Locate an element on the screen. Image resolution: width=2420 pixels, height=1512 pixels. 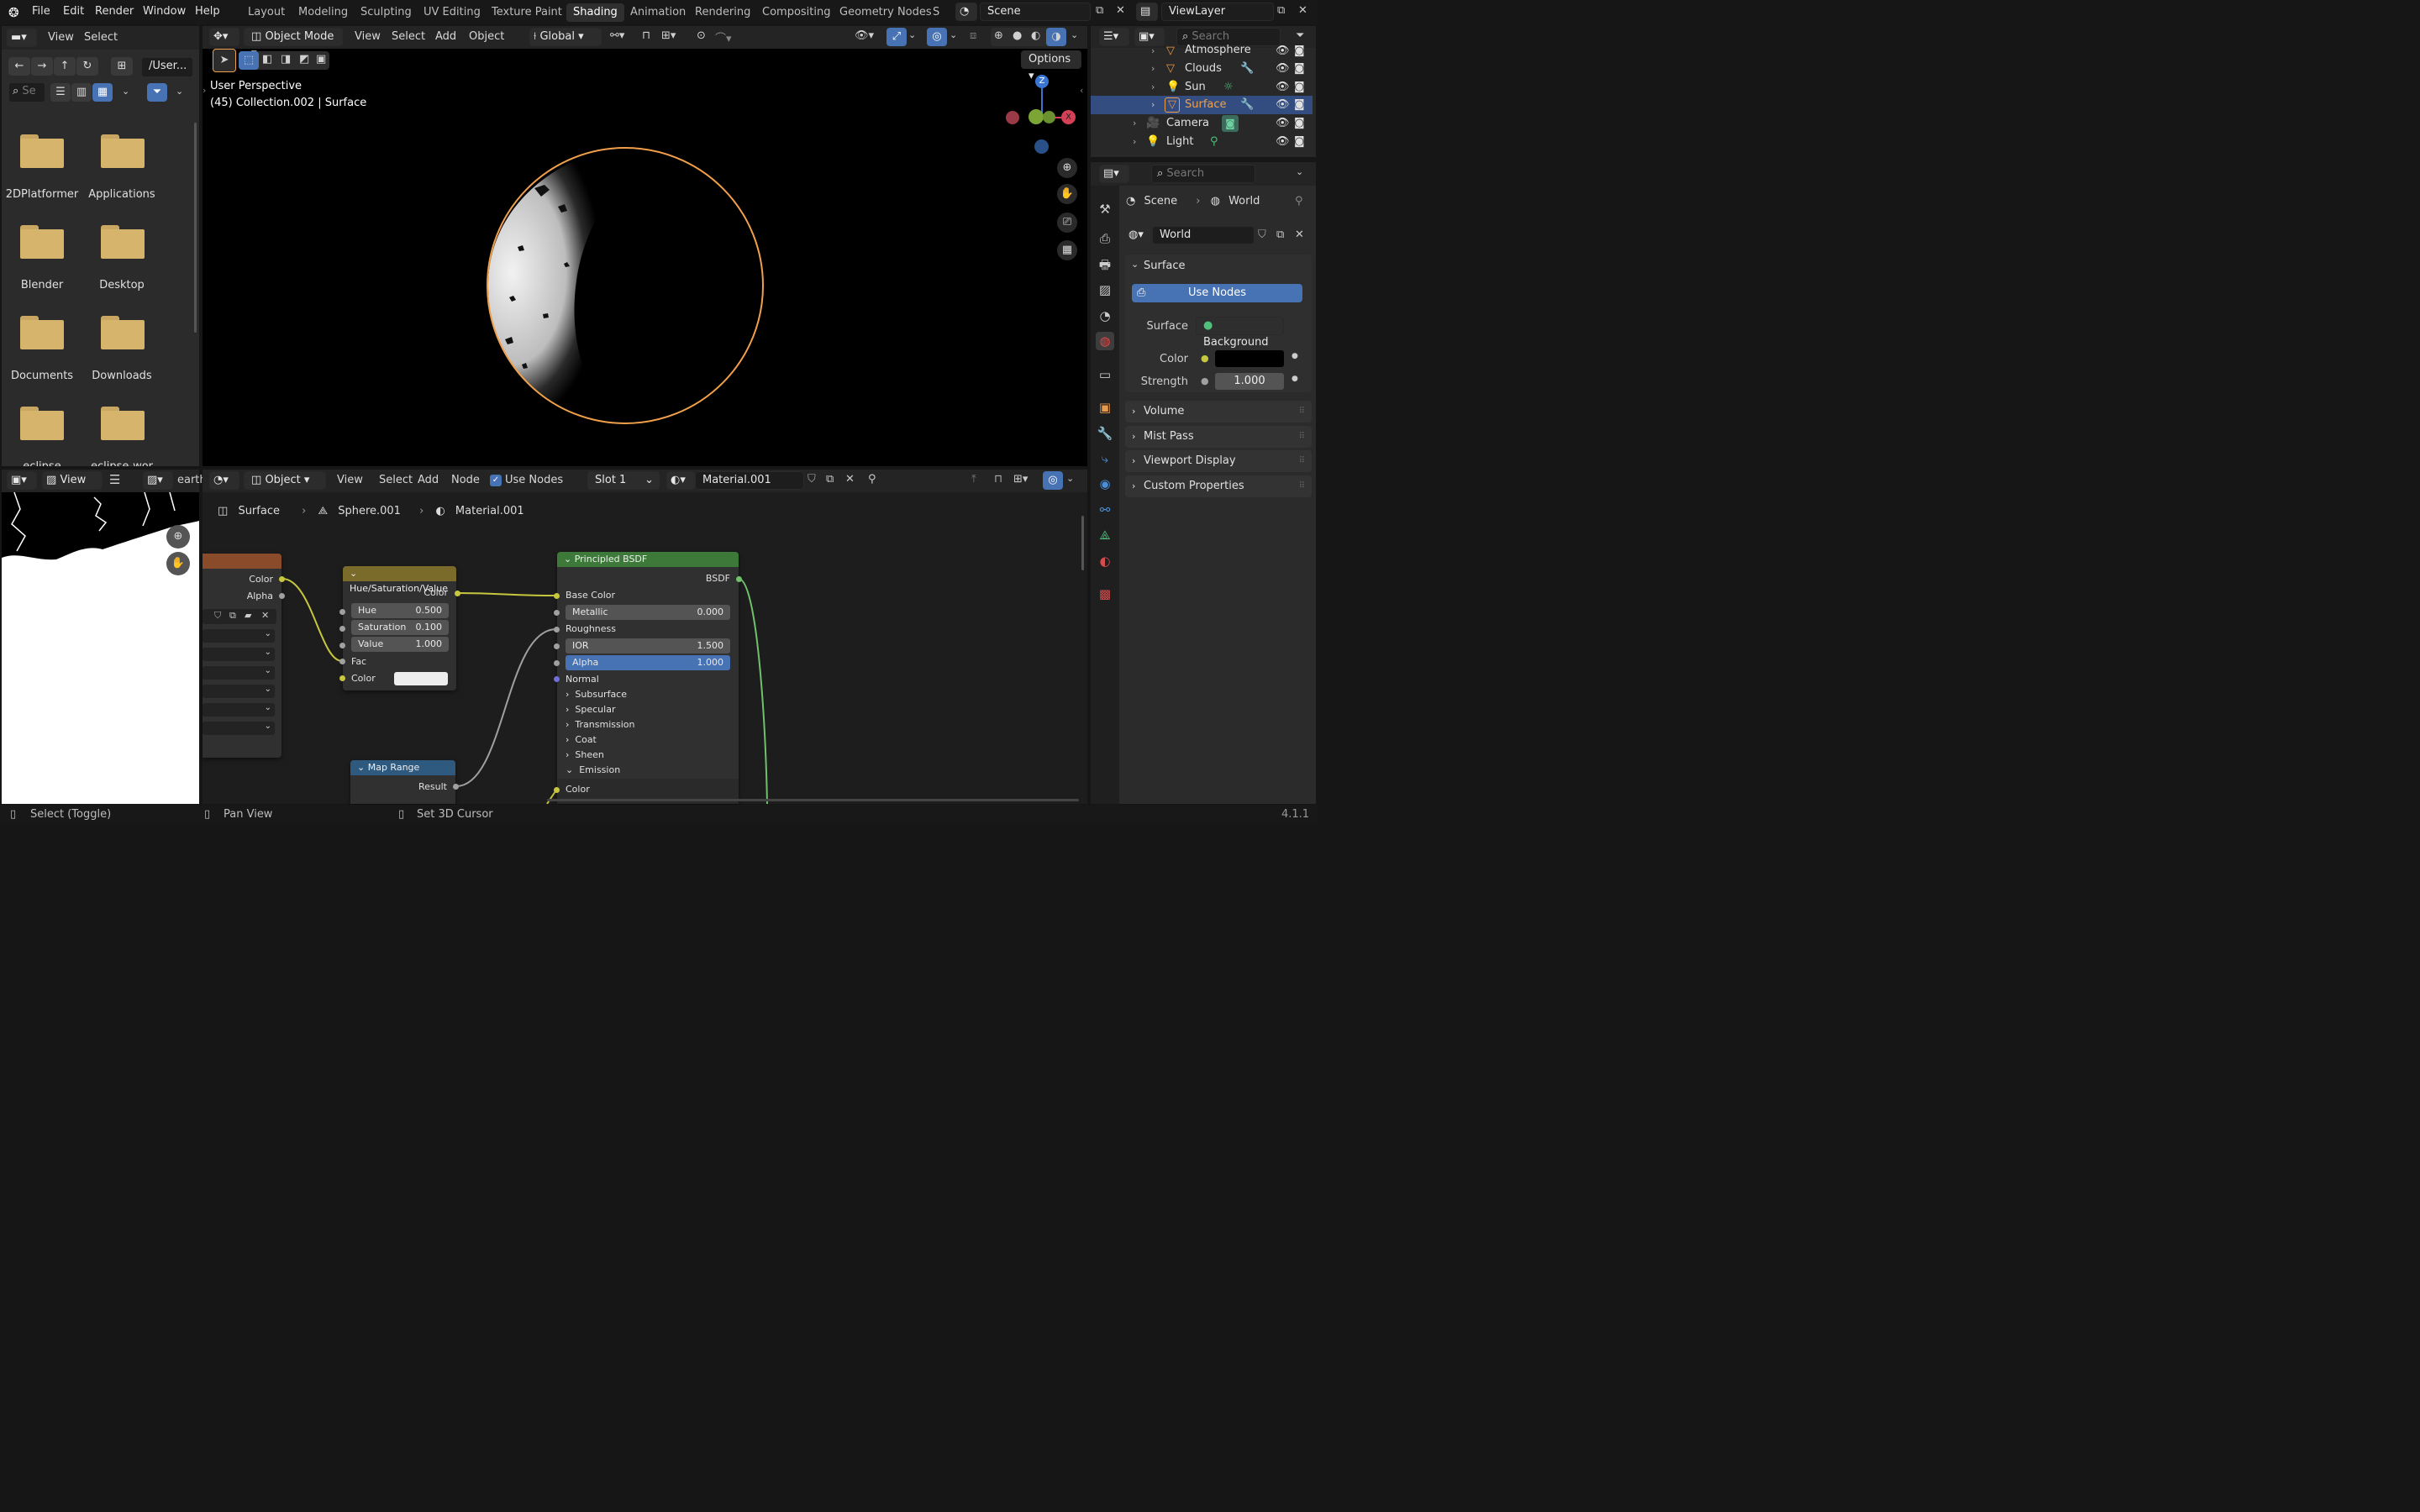
view-layer-field: ViewLayer is located at coordinates (1217, 12).